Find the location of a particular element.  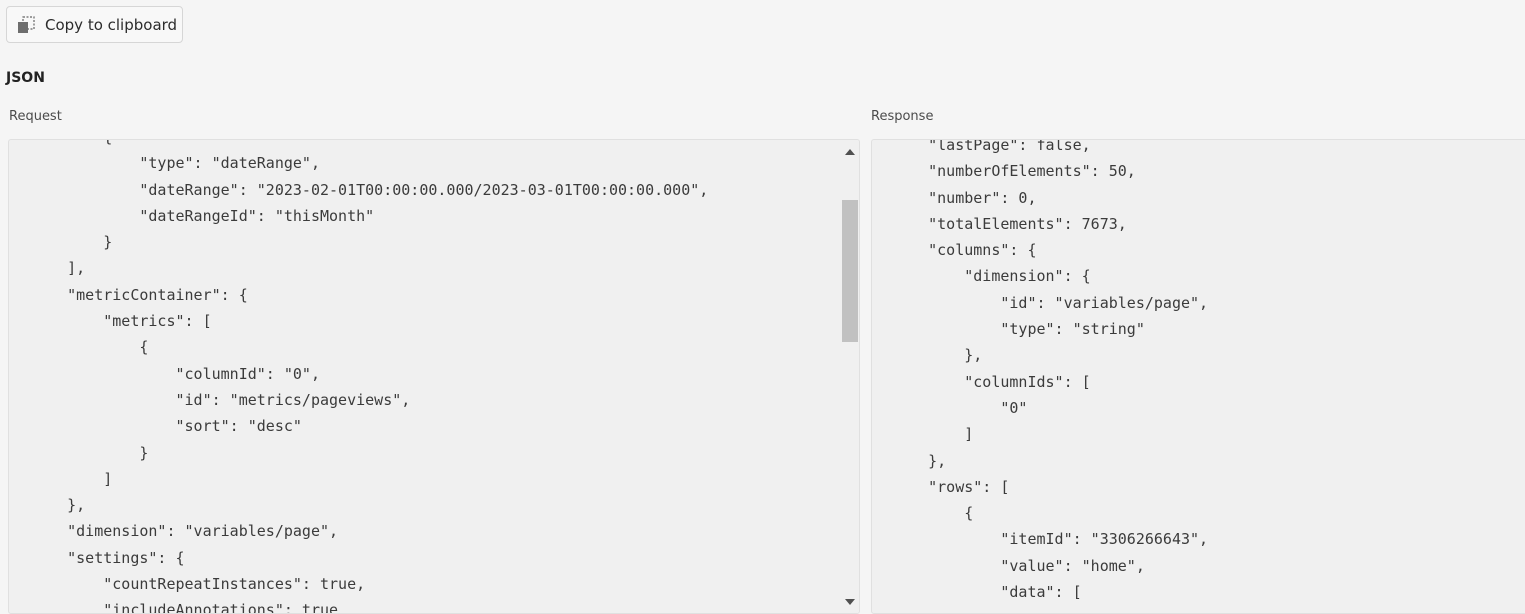

request-code-line: ], is located at coordinates (58, 268).